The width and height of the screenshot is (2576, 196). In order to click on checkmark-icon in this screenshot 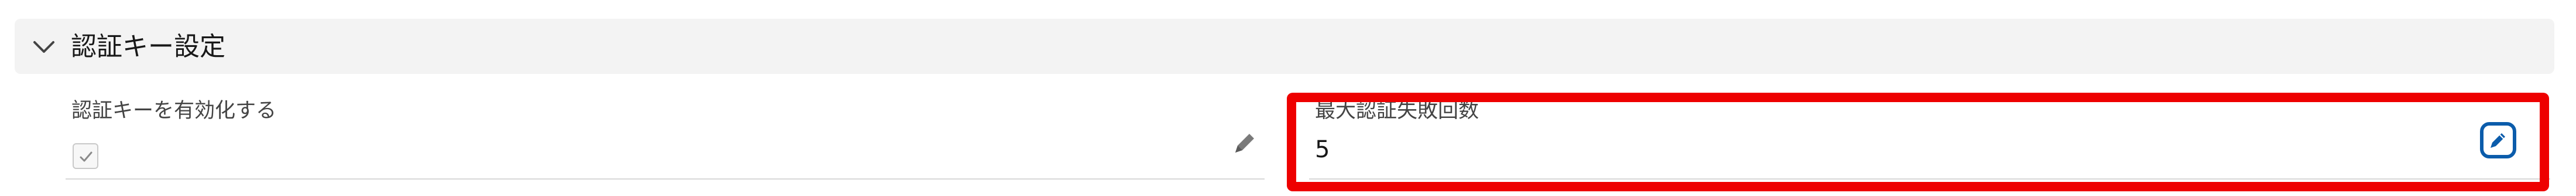, I will do `click(86, 156)`.